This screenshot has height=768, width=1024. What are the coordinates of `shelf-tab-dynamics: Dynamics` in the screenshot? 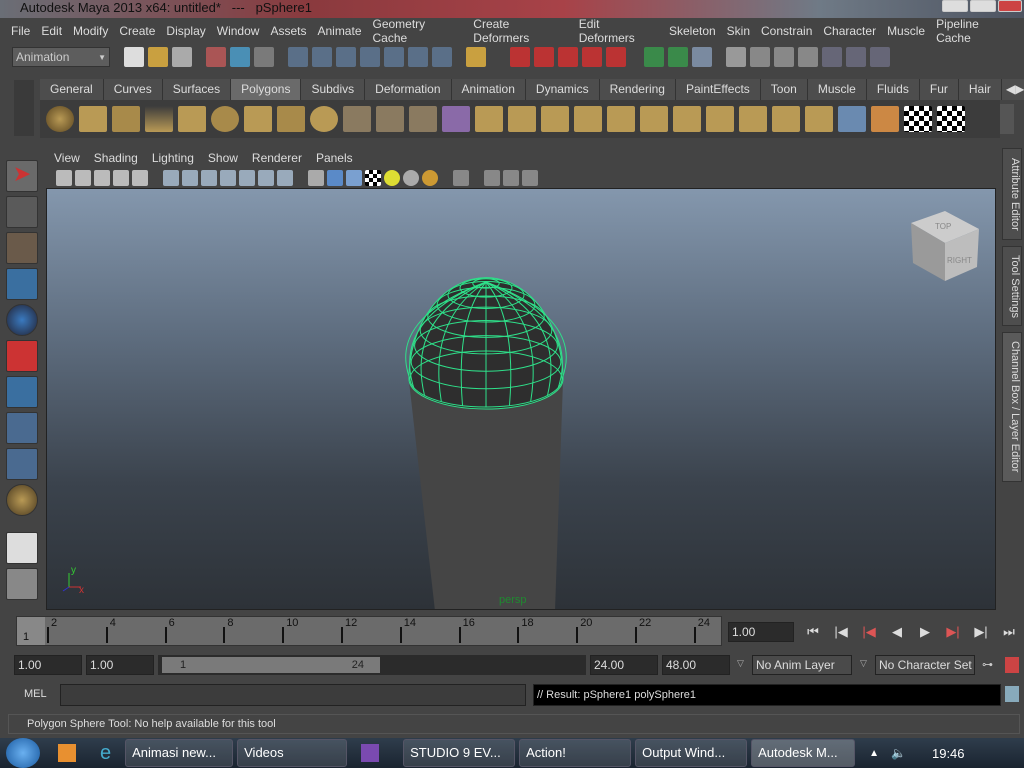 It's located at (562, 89).